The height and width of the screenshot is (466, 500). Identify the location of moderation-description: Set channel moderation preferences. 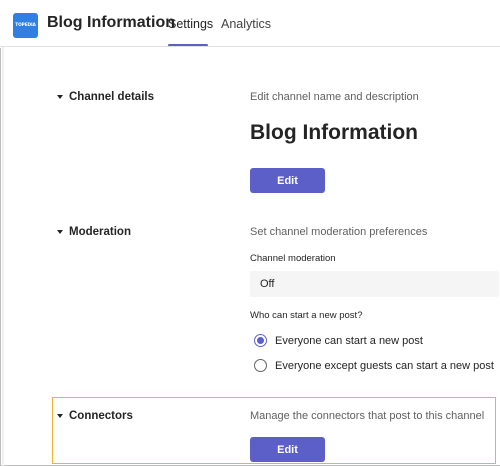
(339, 232).